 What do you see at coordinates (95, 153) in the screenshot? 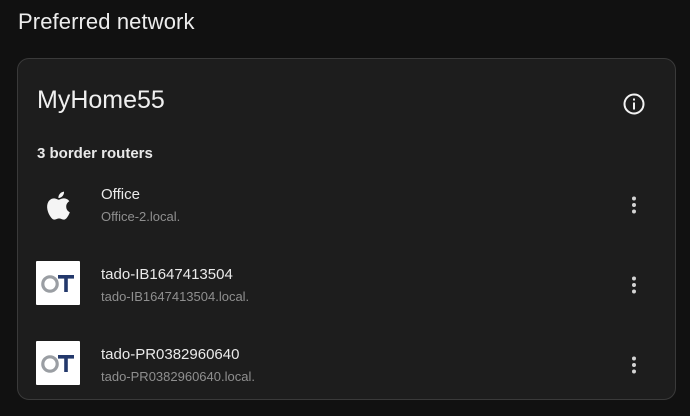
I see `border-routers-count: 3 border routers` at bounding box center [95, 153].